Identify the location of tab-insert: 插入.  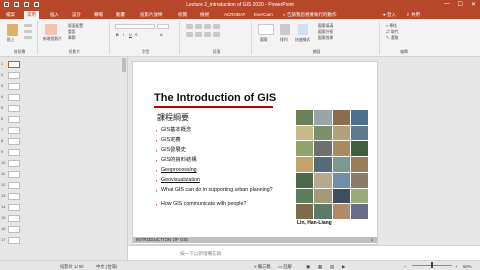
(54, 15).